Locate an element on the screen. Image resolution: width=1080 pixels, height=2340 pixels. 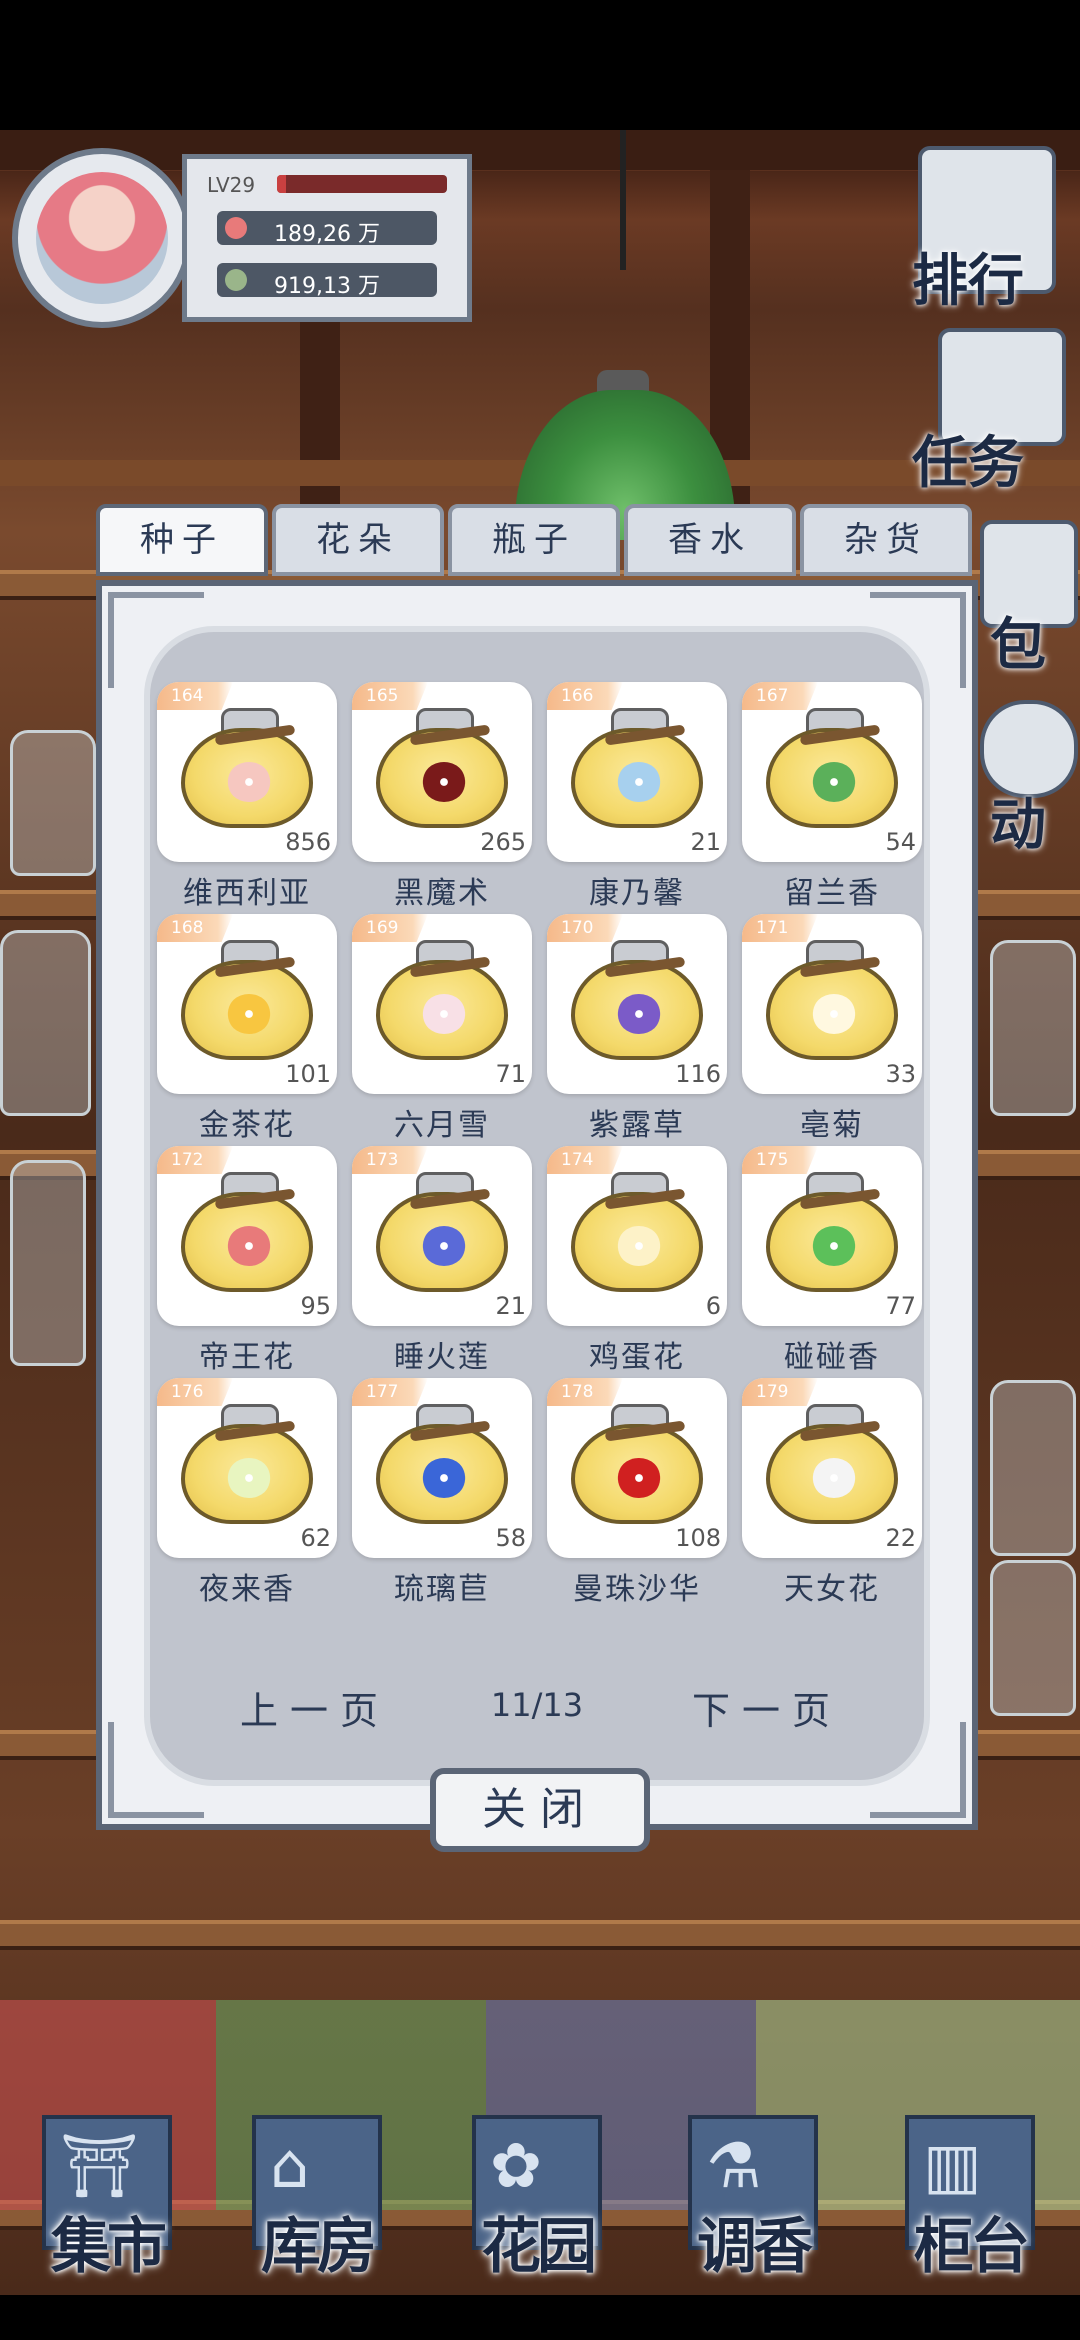
item-card: 176 62 is located at coordinates (247, 1468).